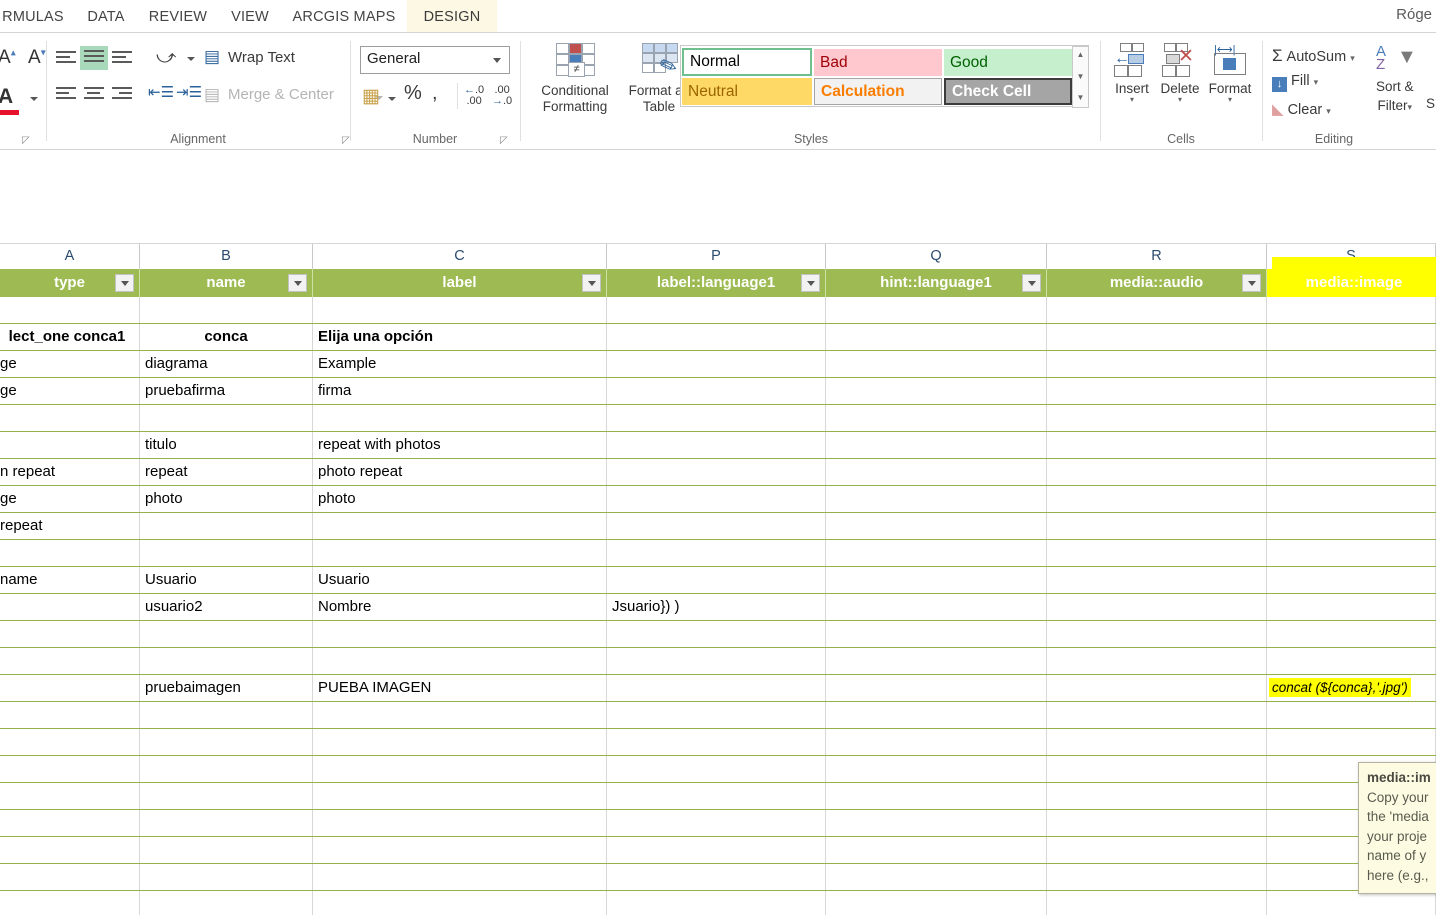 This screenshot has height=915, width=1436. Describe the element at coordinates (460, 310) in the screenshot. I see `cell-C1` at that location.